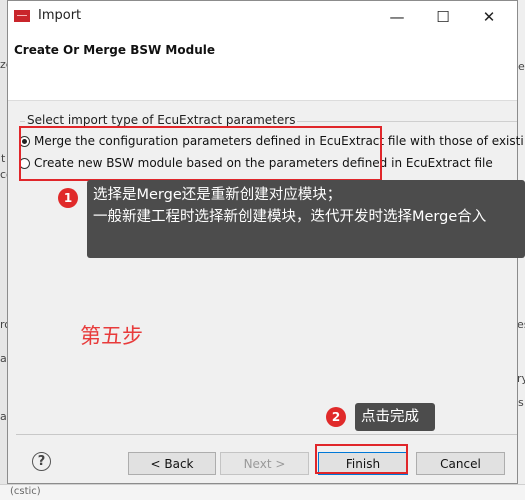 This screenshot has width=525, height=500. I want to click on cancel-button: Cancel, so click(460, 463).